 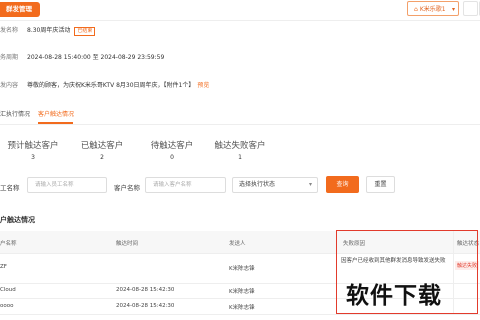 I want to click on shop-name: K米乐歌1, so click(x=432, y=9).